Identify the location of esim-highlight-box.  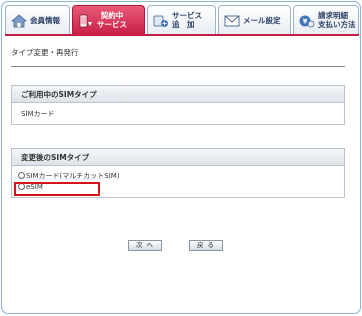
(57, 189).